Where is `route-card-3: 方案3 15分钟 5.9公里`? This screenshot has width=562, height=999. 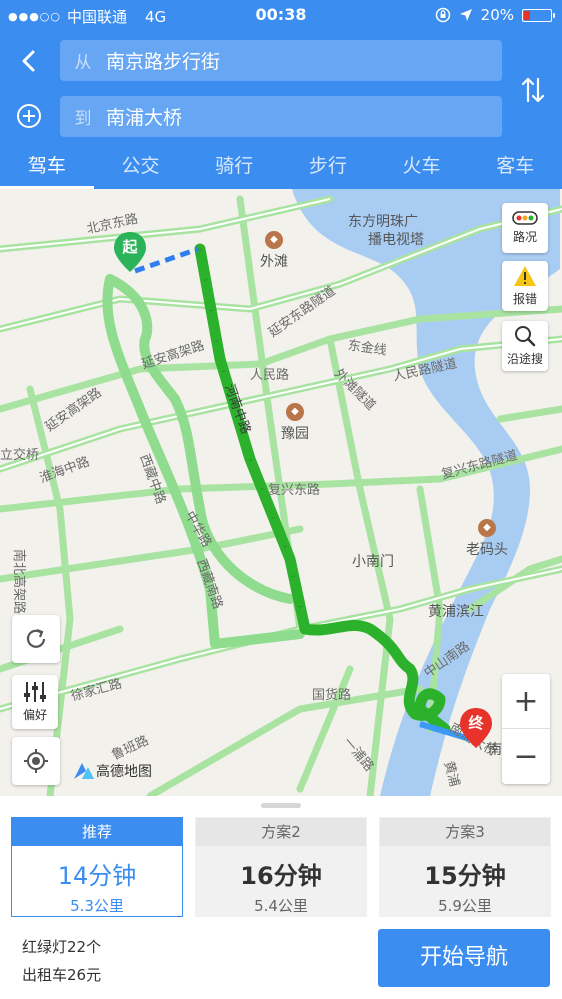 route-card-3: 方案3 15分钟 5.9公里 is located at coordinates (465, 867).